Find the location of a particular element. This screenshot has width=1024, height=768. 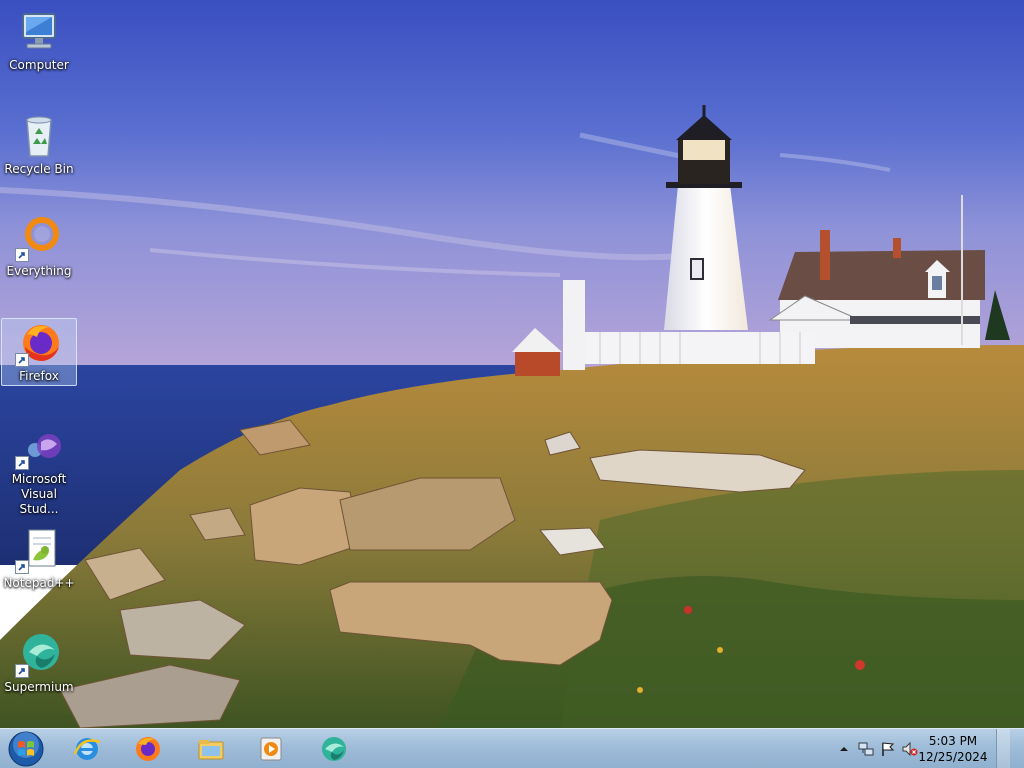

clock-date: 12/25/2024 is located at coordinates (953, 757).